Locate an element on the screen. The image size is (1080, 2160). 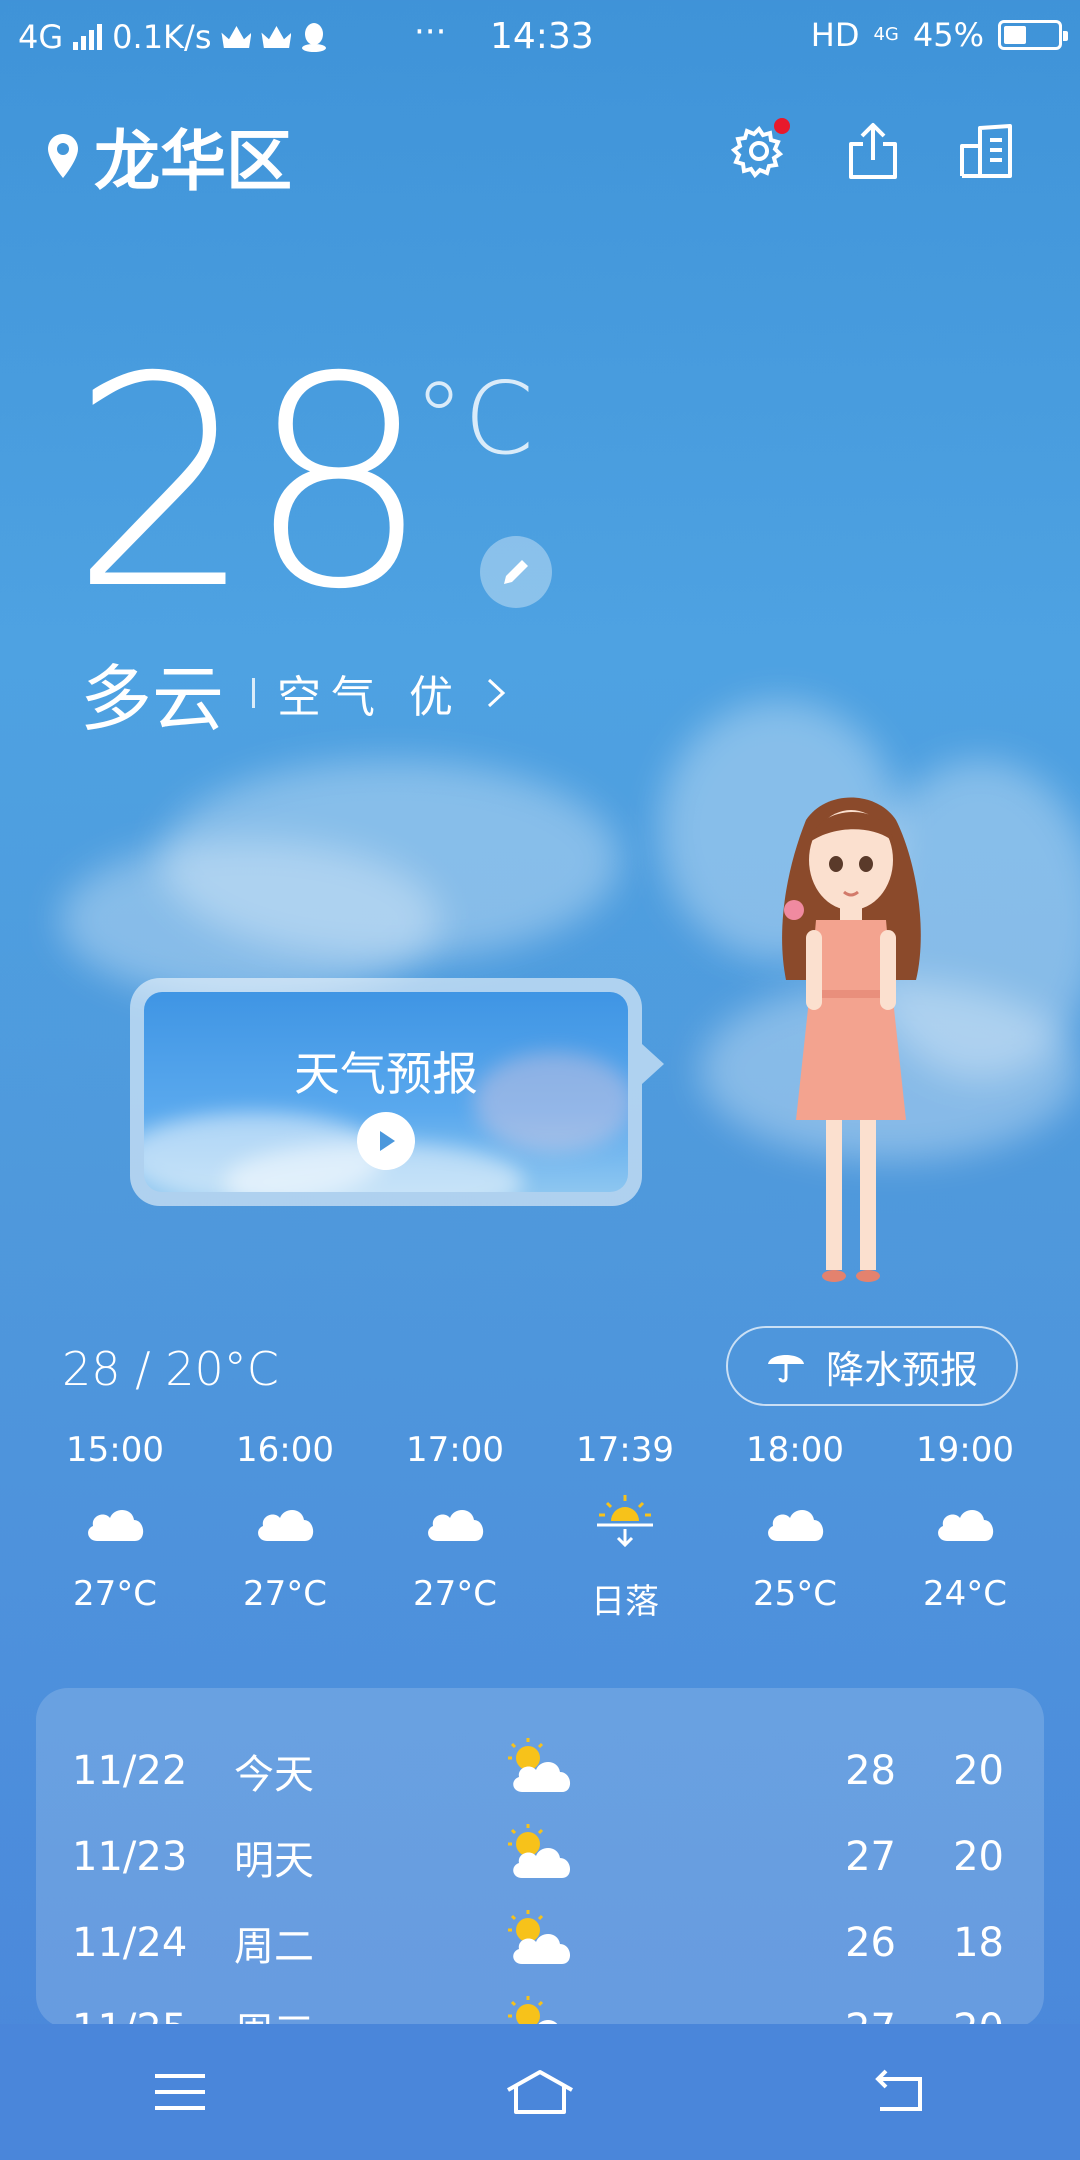
city-list-button is located at coordinates (987, 151).